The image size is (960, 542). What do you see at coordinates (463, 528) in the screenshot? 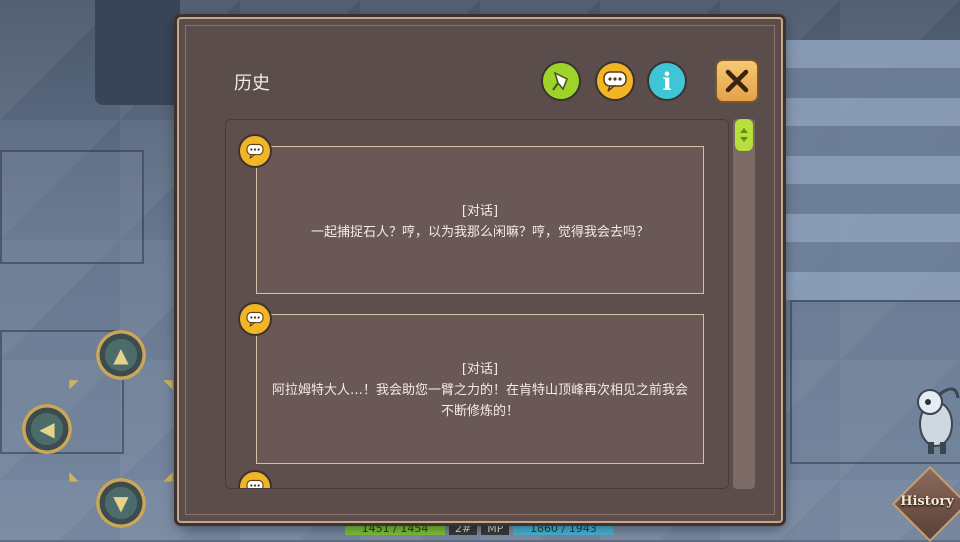
I see `status-mid-label: 2#` at bounding box center [463, 528].